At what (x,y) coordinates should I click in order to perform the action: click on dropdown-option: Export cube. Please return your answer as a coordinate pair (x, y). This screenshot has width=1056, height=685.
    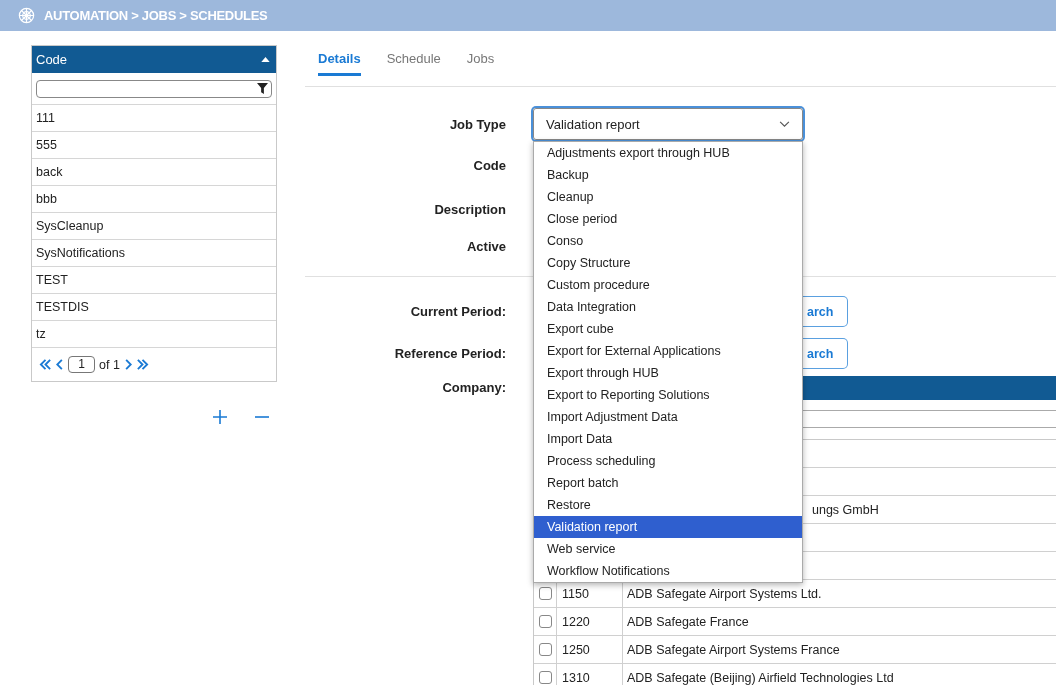
    Looking at the image, I should click on (668, 329).